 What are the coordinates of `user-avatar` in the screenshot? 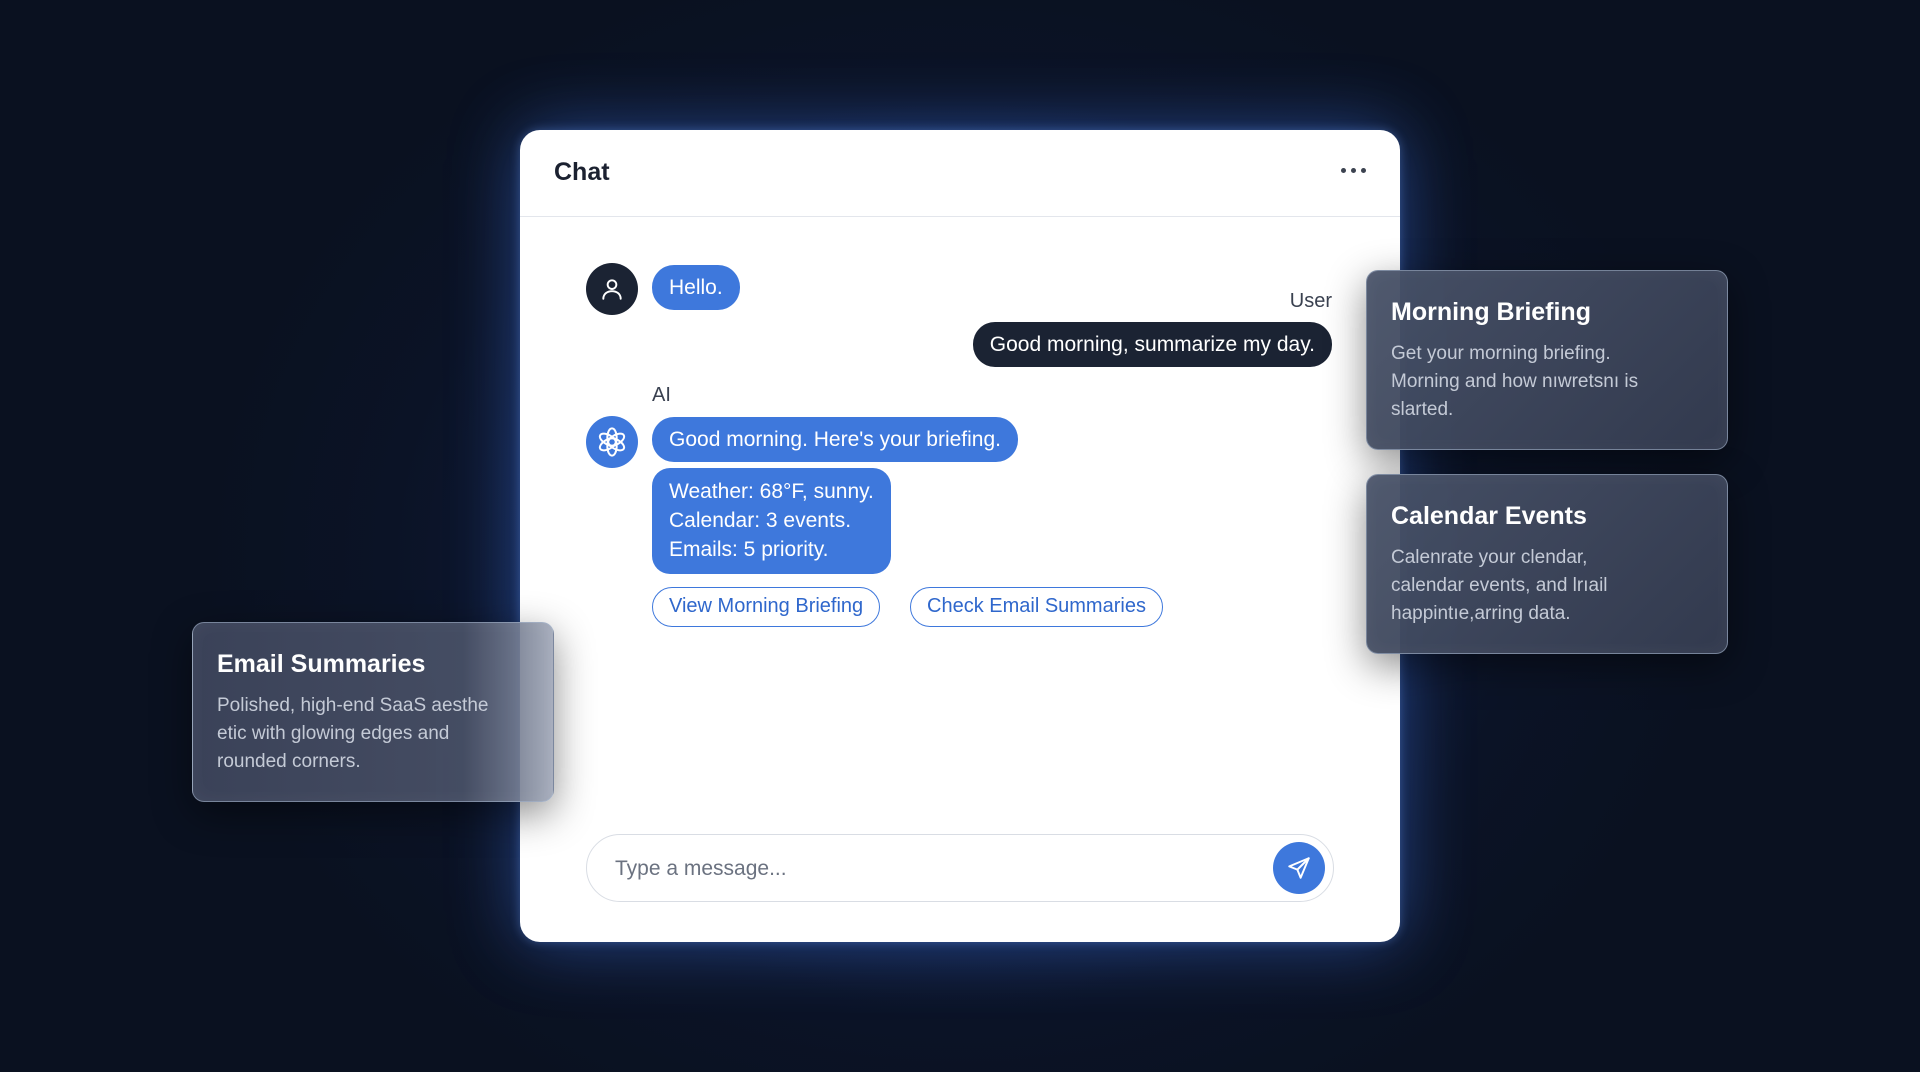 It's located at (612, 289).